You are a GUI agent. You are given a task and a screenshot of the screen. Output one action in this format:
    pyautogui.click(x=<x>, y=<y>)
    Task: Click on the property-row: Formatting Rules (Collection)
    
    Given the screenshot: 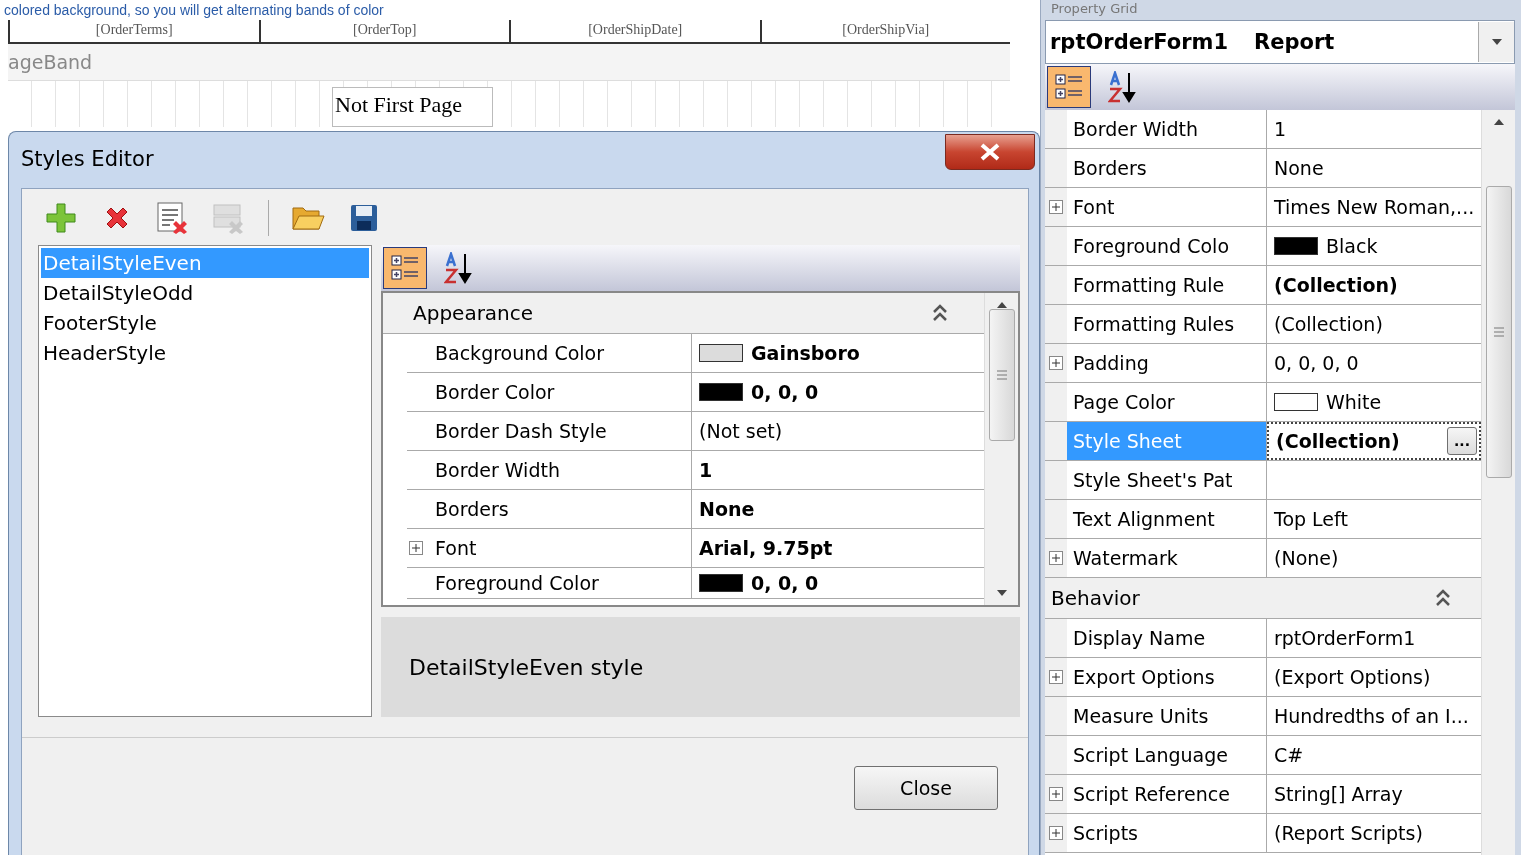 What is the action you would take?
    pyautogui.click(x=1263, y=324)
    